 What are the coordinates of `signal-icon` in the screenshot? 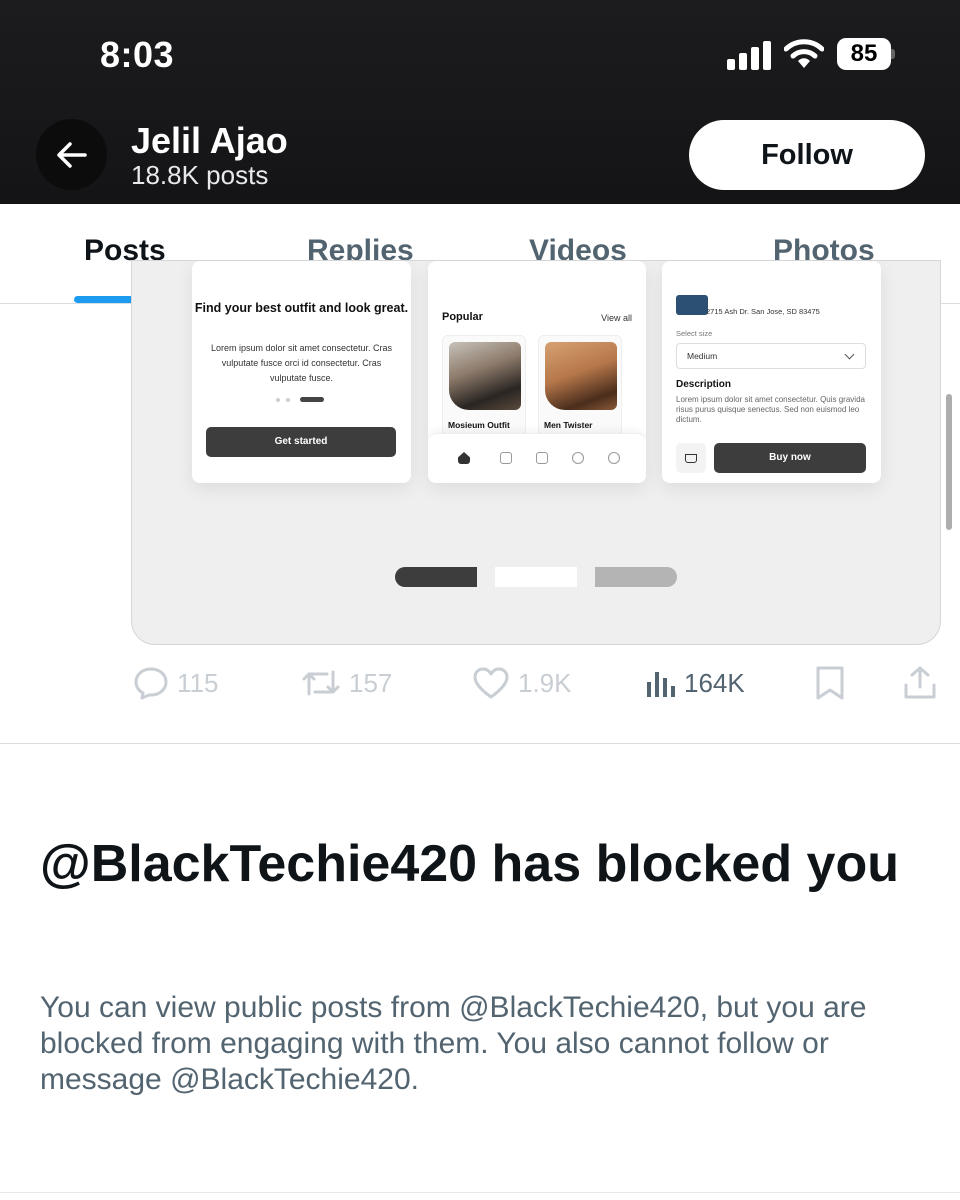 It's located at (750, 55).